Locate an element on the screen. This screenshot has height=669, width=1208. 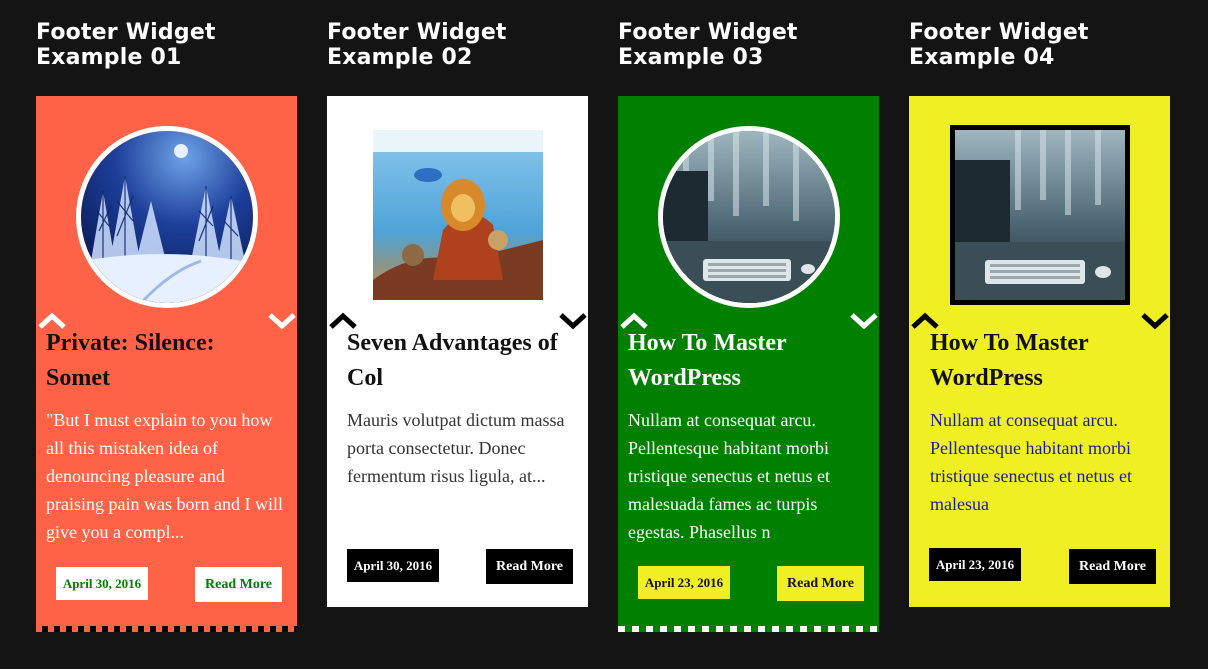
widget-heading: Footer Widget Example 01 is located at coordinates (126, 45).